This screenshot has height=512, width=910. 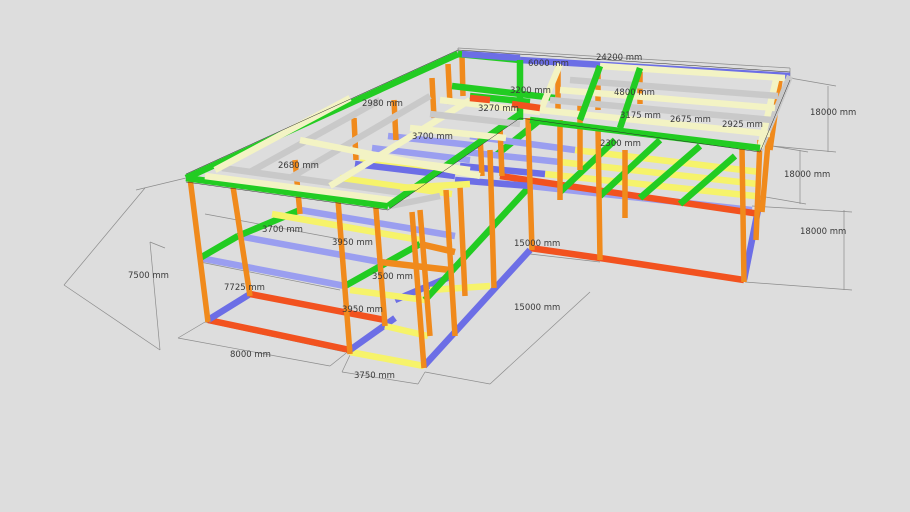 I want to click on dim-3500: 3500 mm, so click(x=392, y=277).